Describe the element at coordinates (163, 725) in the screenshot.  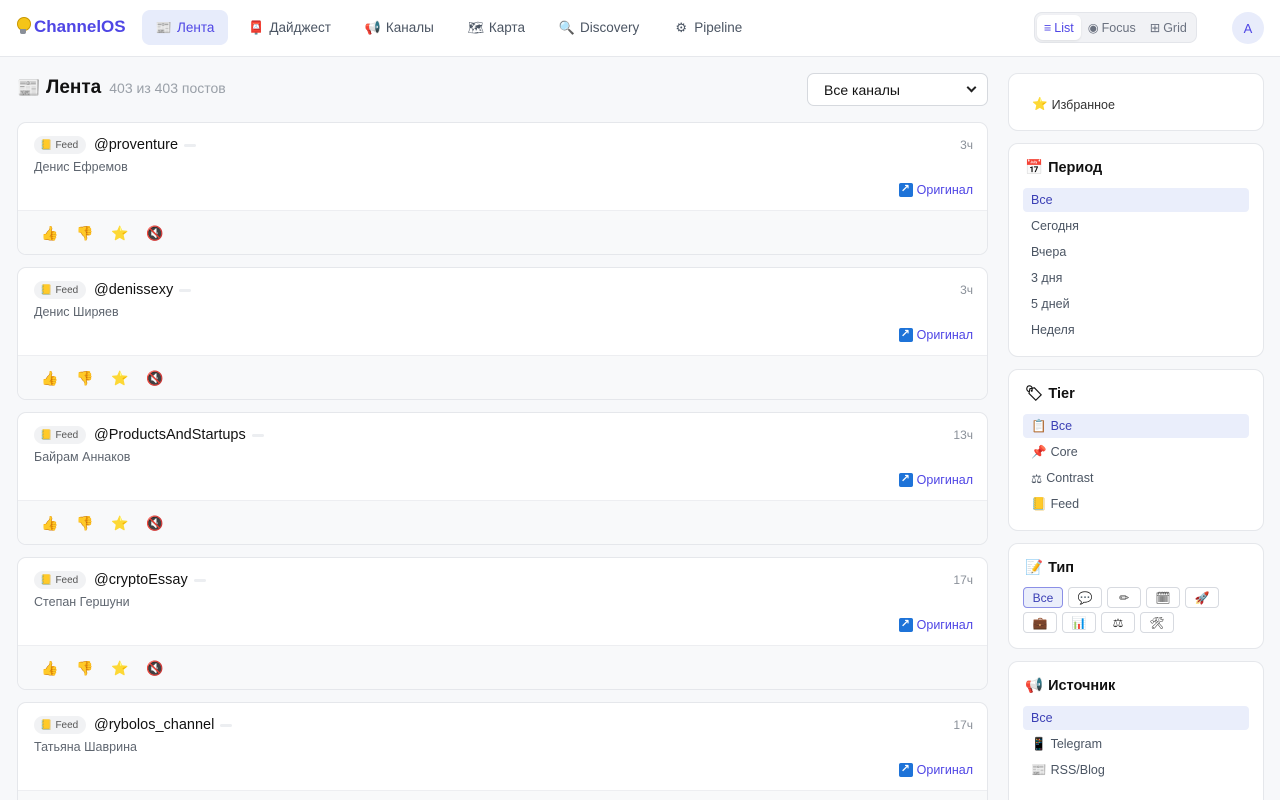
I see `channel-handle: @rybolos_channel` at that location.